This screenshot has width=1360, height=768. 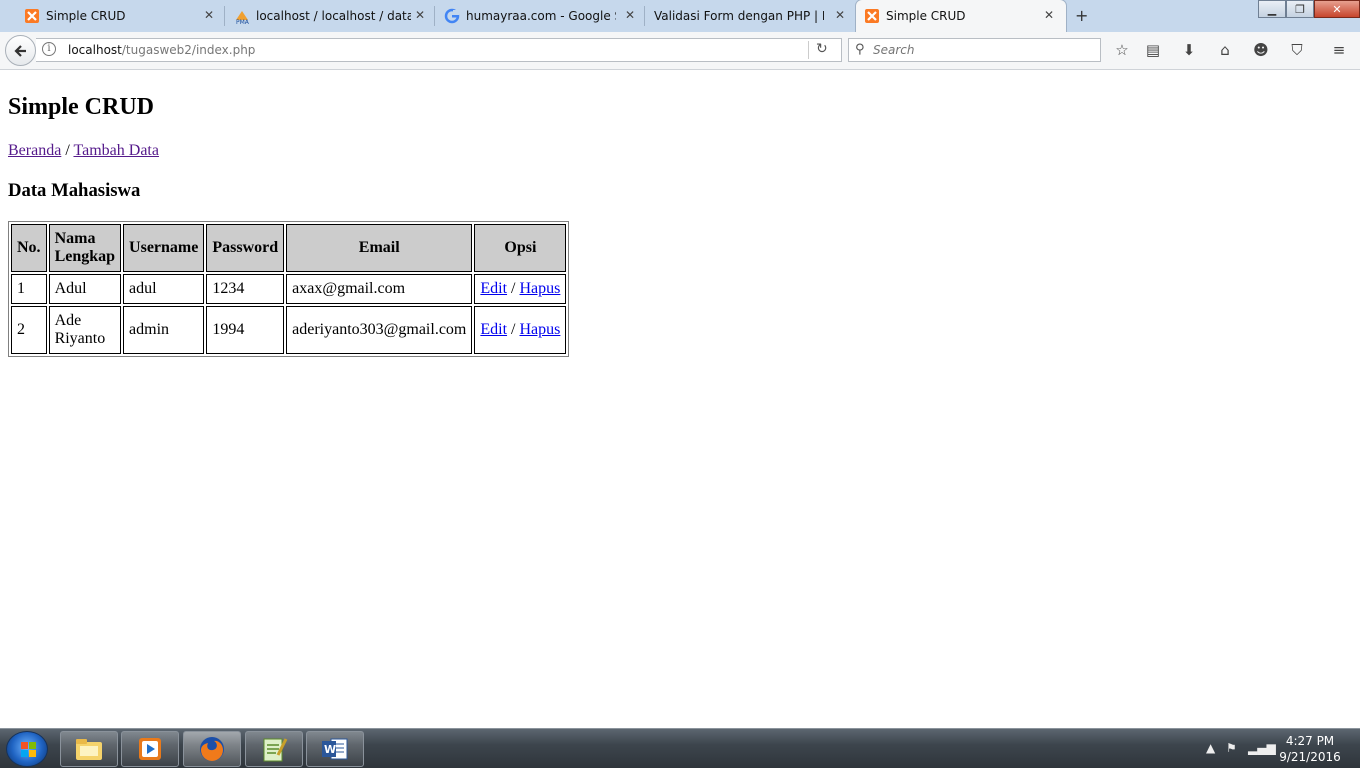 I want to click on word-icon: W, so click(x=335, y=749).